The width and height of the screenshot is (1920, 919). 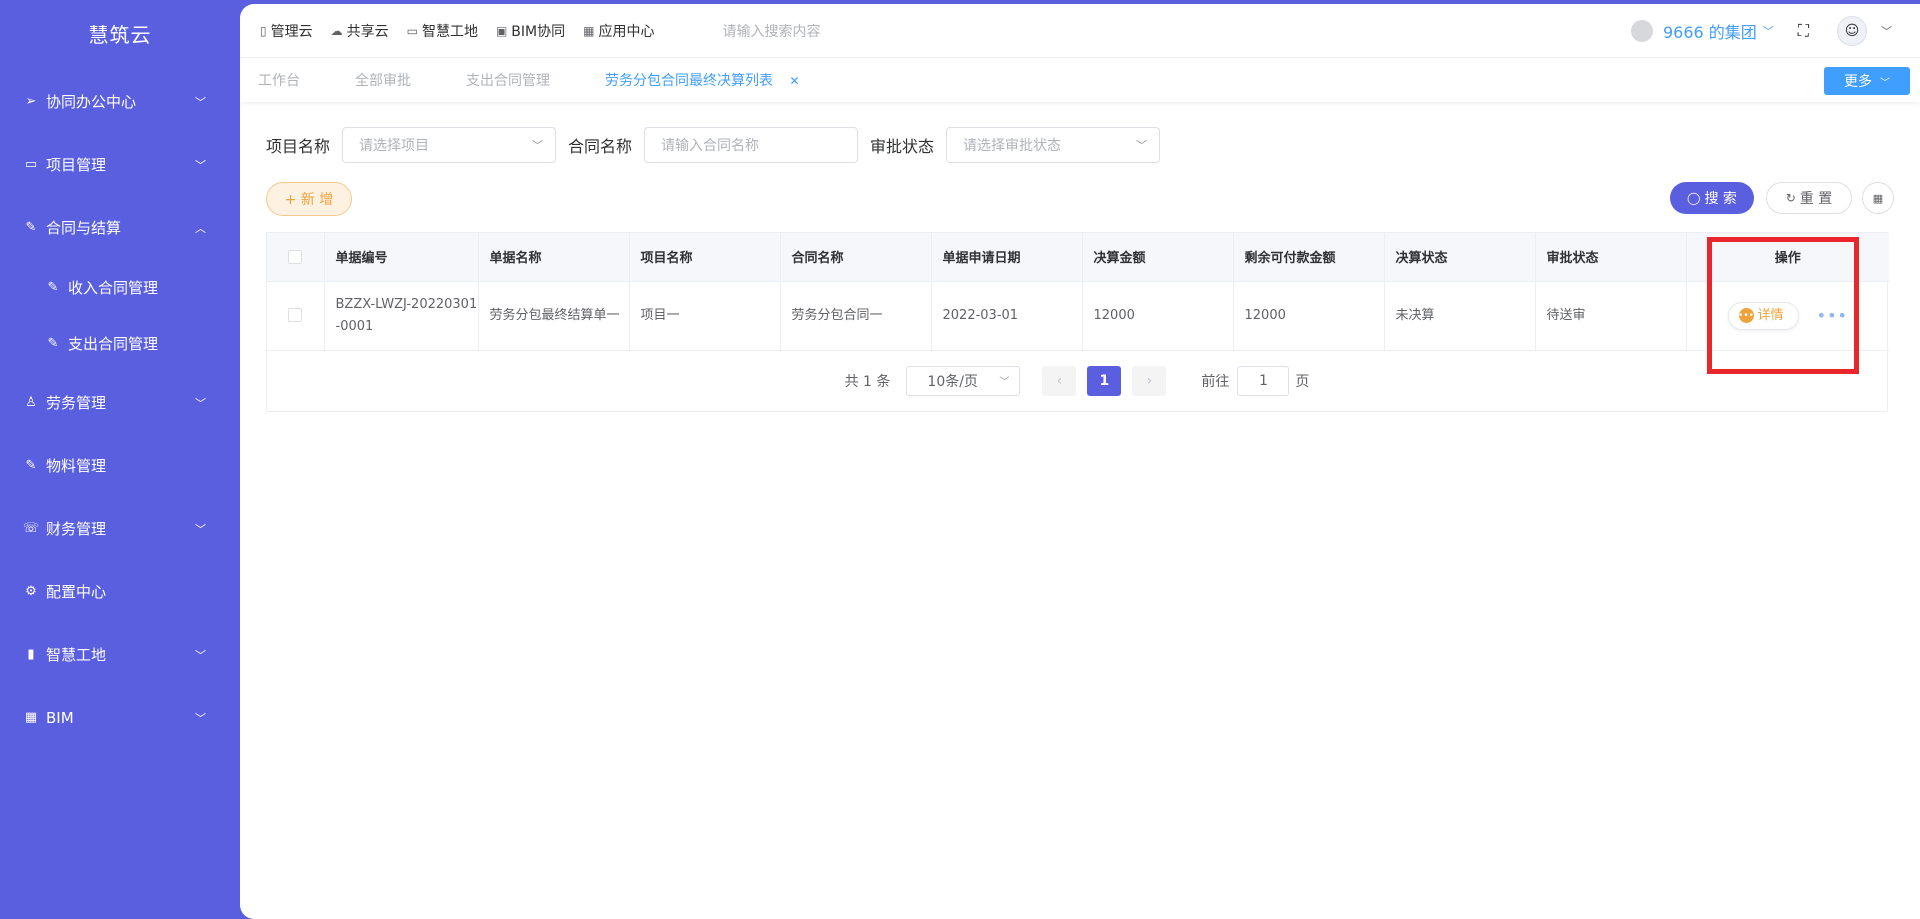 What do you see at coordinates (705, 316) in the screenshot?
I see `cell-project: 项目一` at bounding box center [705, 316].